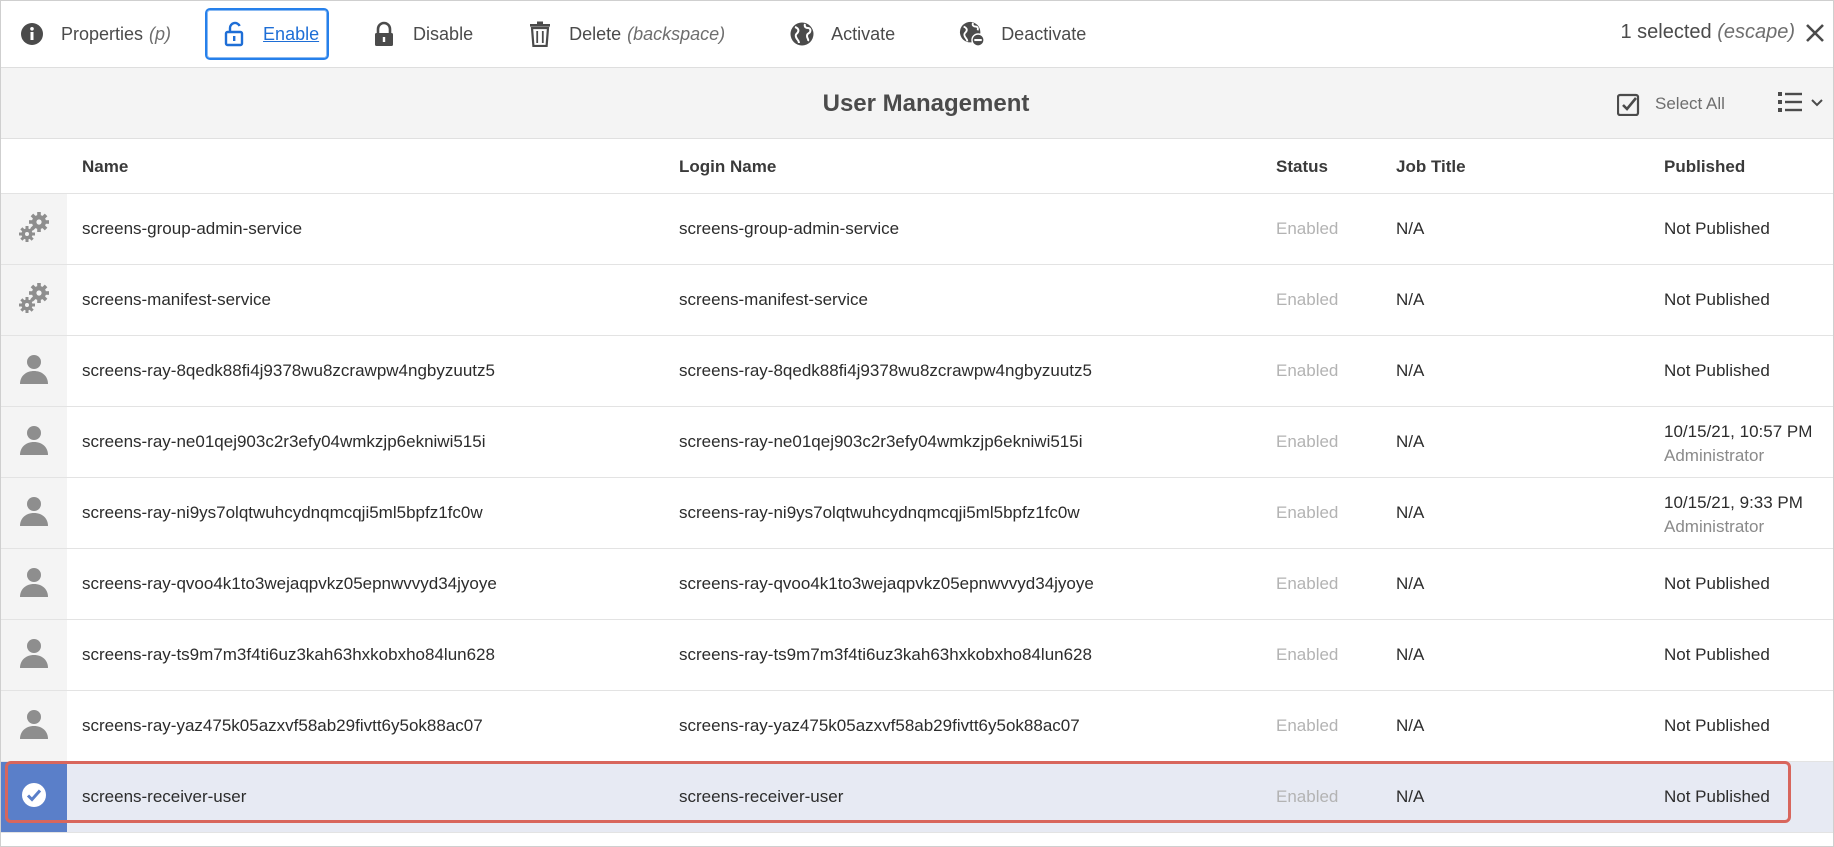 The image size is (1834, 847). What do you see at coordinates (926, 103) in the screenshot?
I see `page-title: User Management` at bounding box center [926, 103].